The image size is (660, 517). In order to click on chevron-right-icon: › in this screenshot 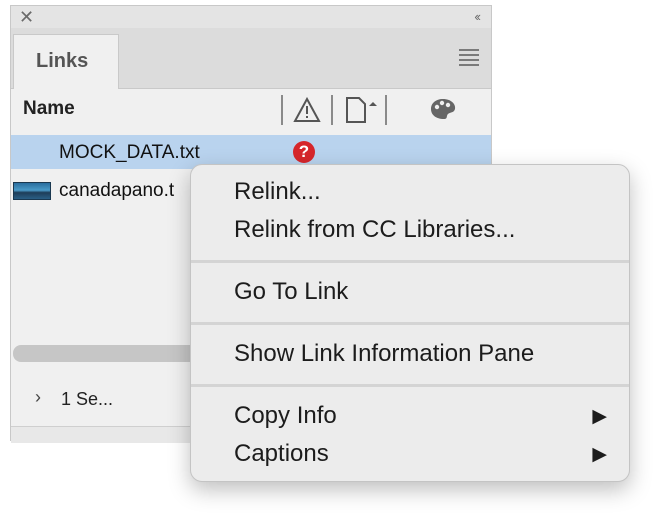, I will do `click(38, 397)`.